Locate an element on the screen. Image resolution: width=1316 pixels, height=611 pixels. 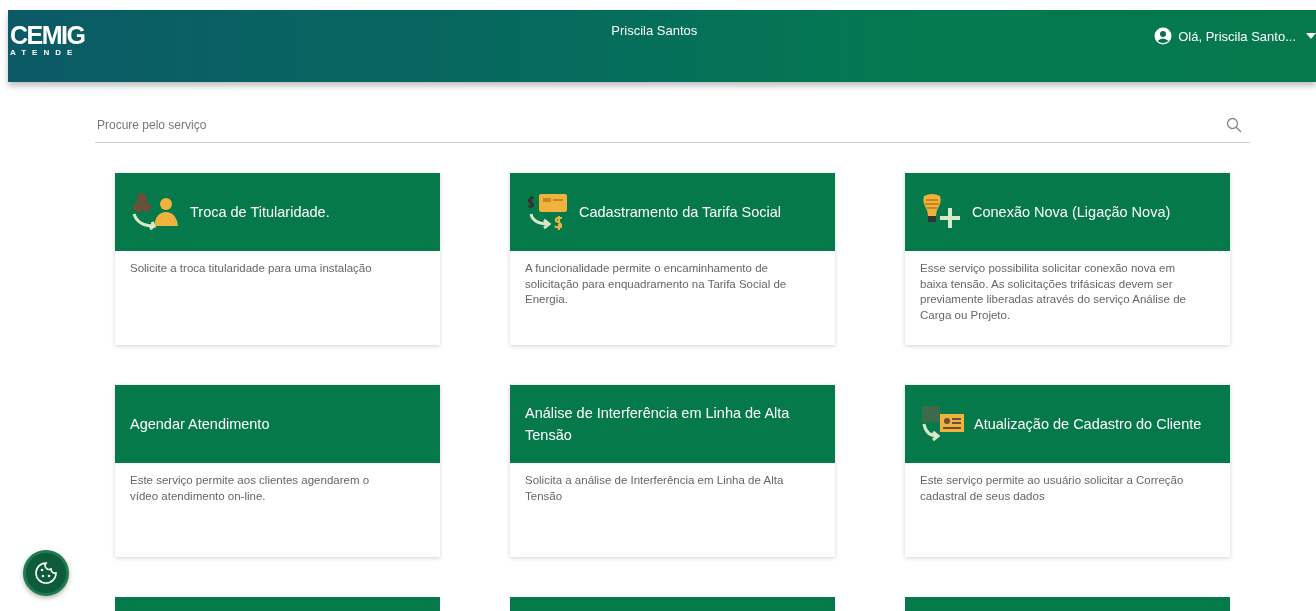
card-title: Atualização de Cadastro do Cliente is located at coordinates (1088, 424).